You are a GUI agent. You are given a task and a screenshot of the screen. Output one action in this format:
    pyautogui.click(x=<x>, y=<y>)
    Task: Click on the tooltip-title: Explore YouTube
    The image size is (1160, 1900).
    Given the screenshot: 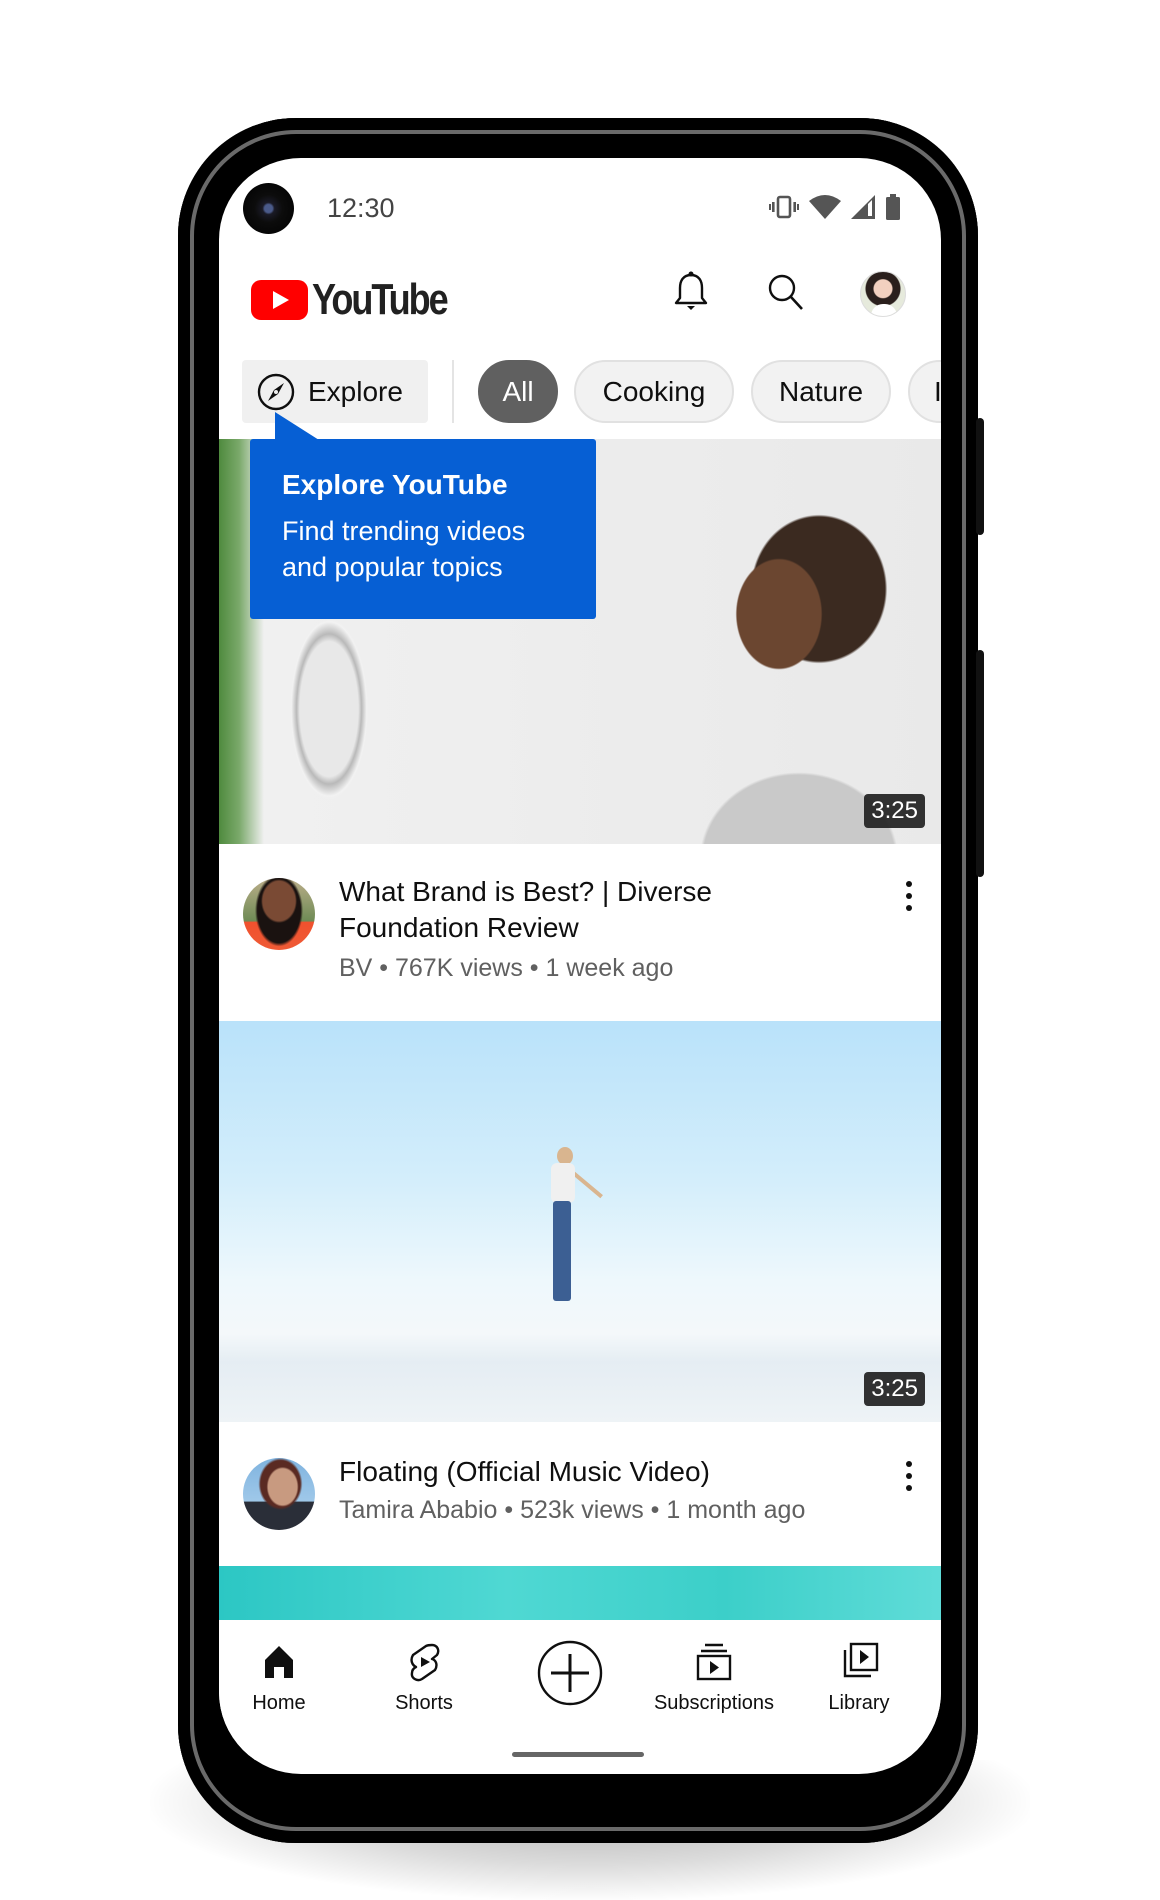 What is the action you would take?
    pyautogui.click(x=395, y=484)
    